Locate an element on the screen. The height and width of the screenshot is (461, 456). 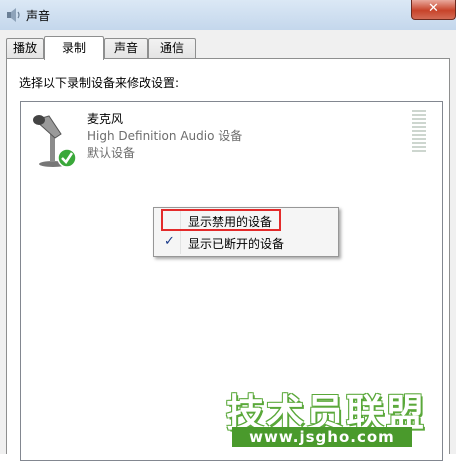
tab-label: 播放 is located at coordinates (24, 48).